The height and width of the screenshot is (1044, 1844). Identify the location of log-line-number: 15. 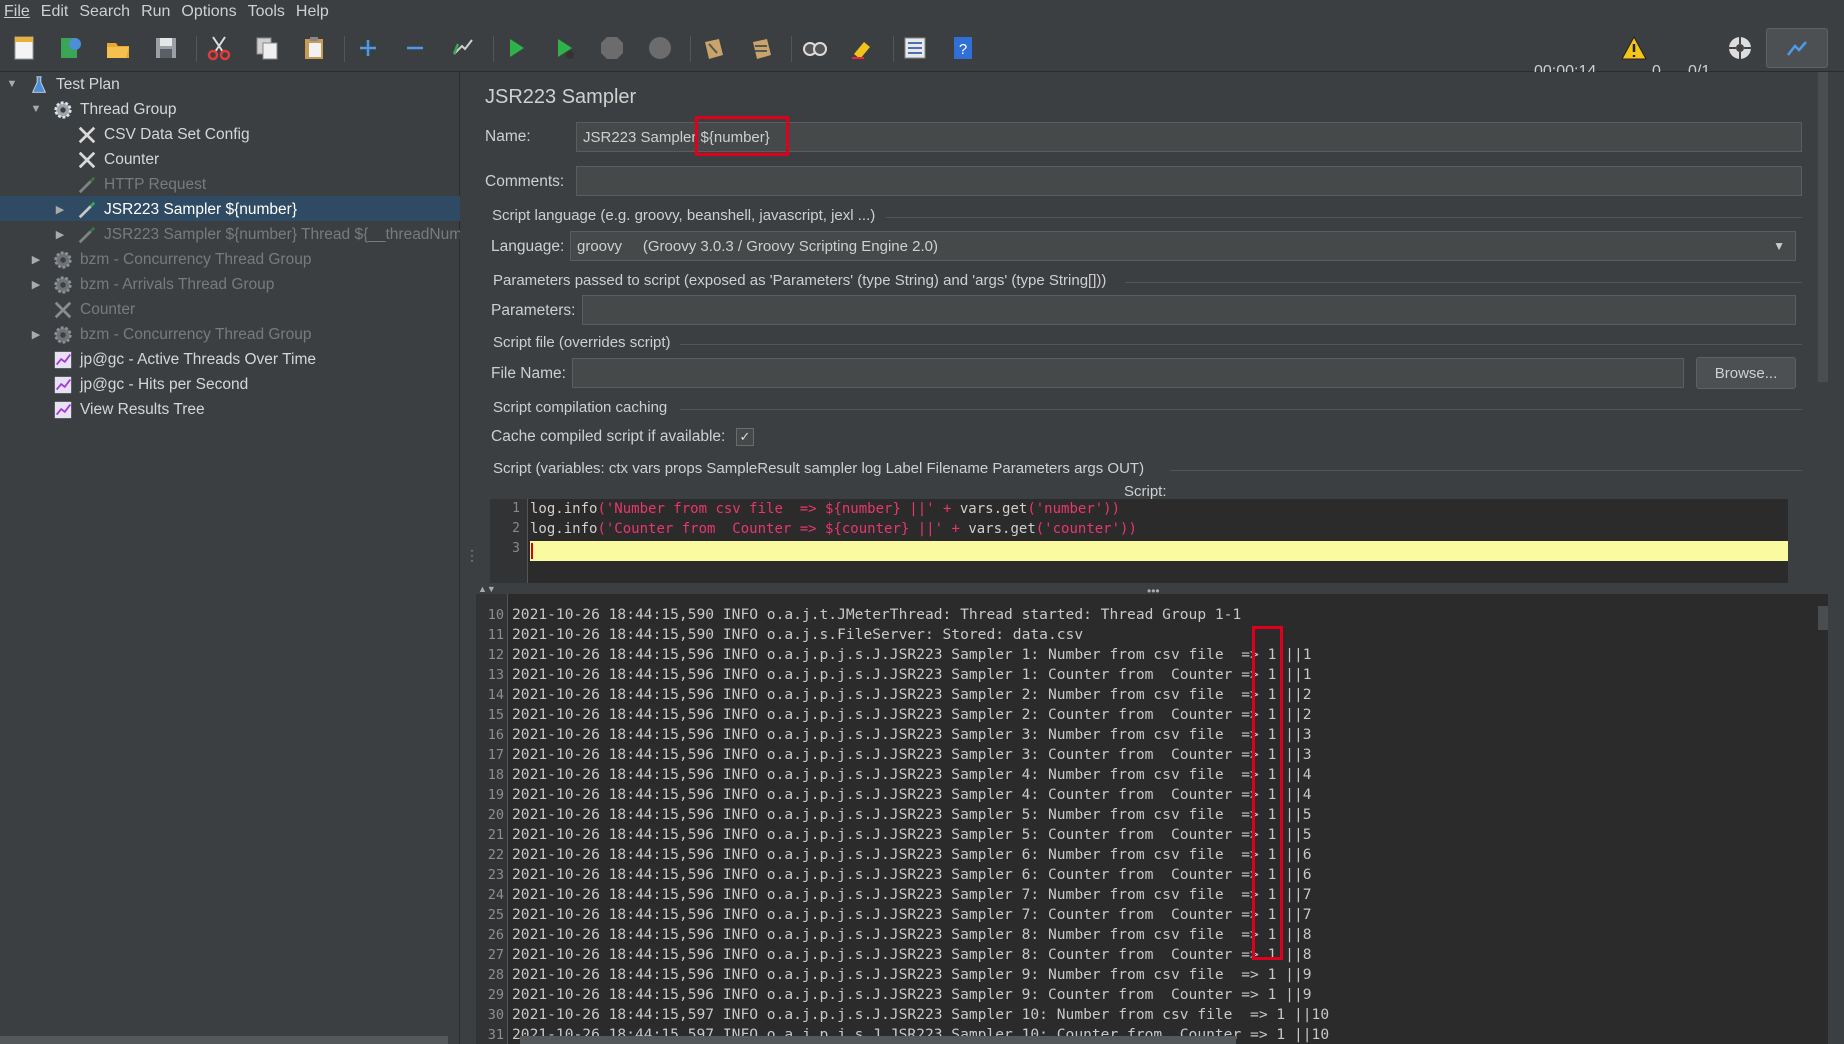
(495, 715).